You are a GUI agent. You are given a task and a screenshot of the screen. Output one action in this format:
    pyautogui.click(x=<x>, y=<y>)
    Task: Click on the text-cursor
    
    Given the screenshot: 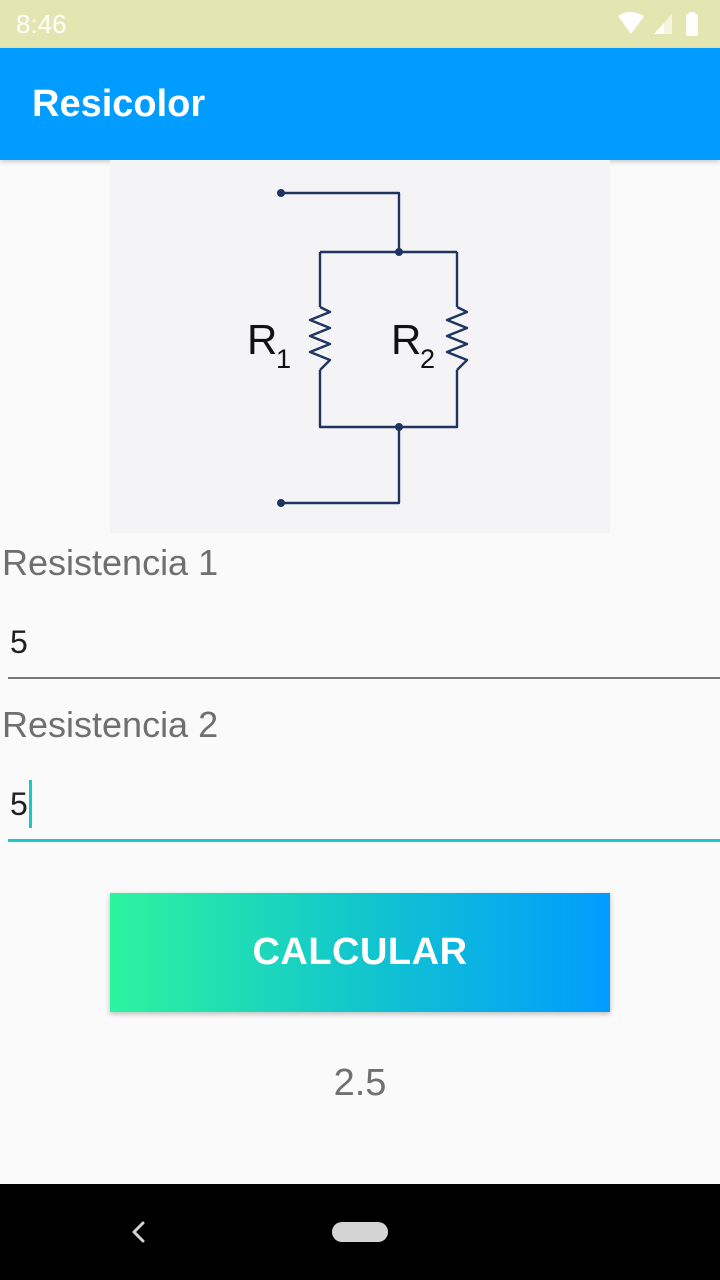 What is the action you would take?
    pyautogui.click(x=30, y=803)
    